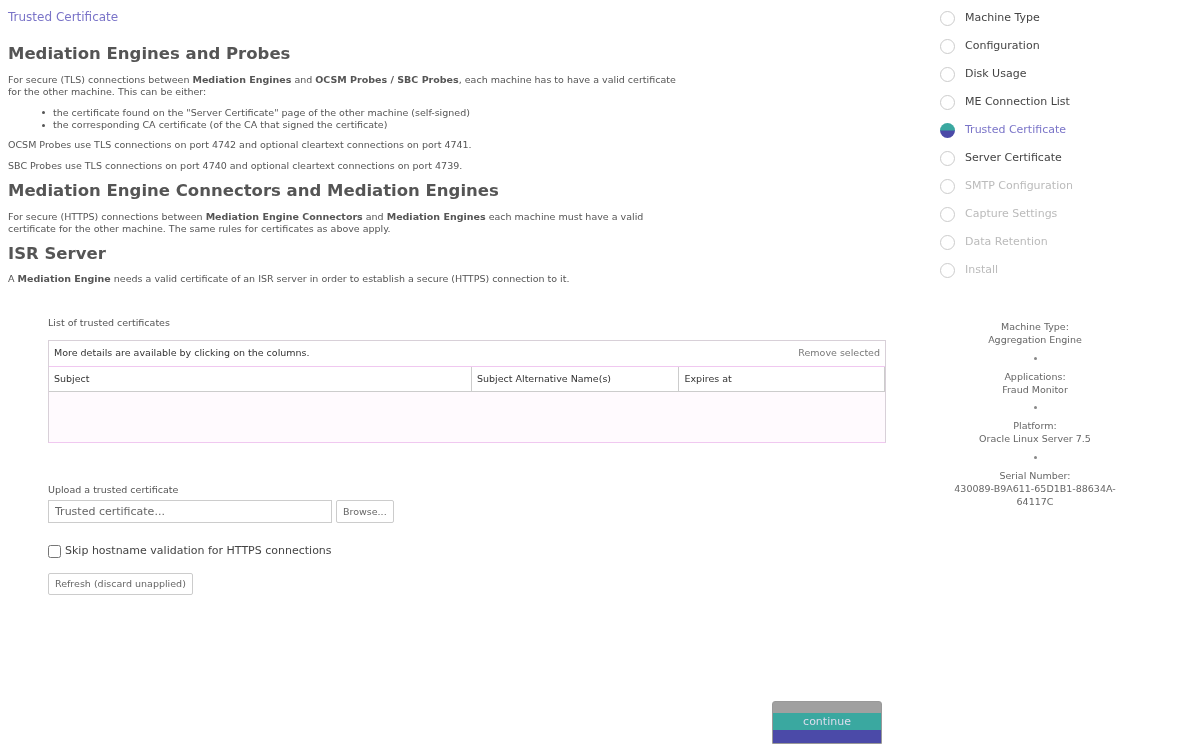 This screenshot has height=744, width=1194. I want to click on info-label: Serial Number:, so click(1035, 475).